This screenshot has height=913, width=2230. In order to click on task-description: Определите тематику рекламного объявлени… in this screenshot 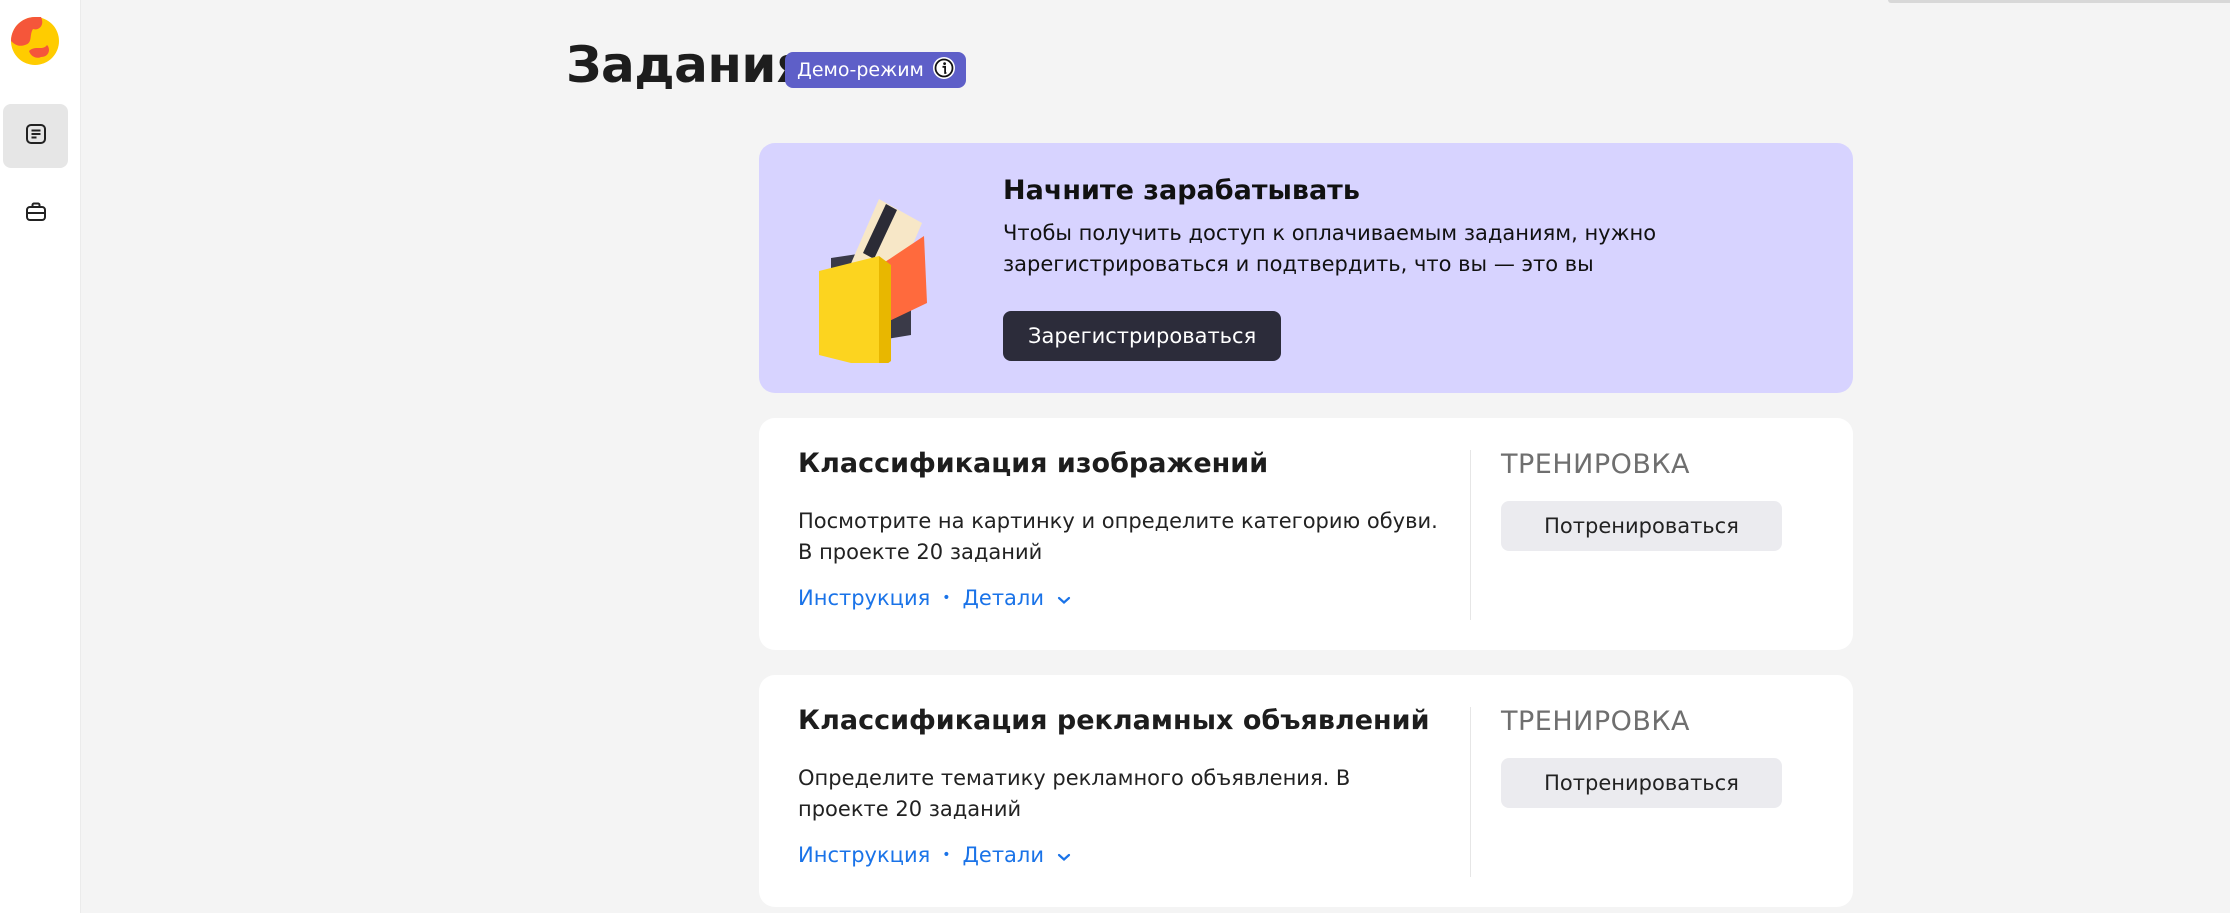, I will do `click(1074, 793)`.